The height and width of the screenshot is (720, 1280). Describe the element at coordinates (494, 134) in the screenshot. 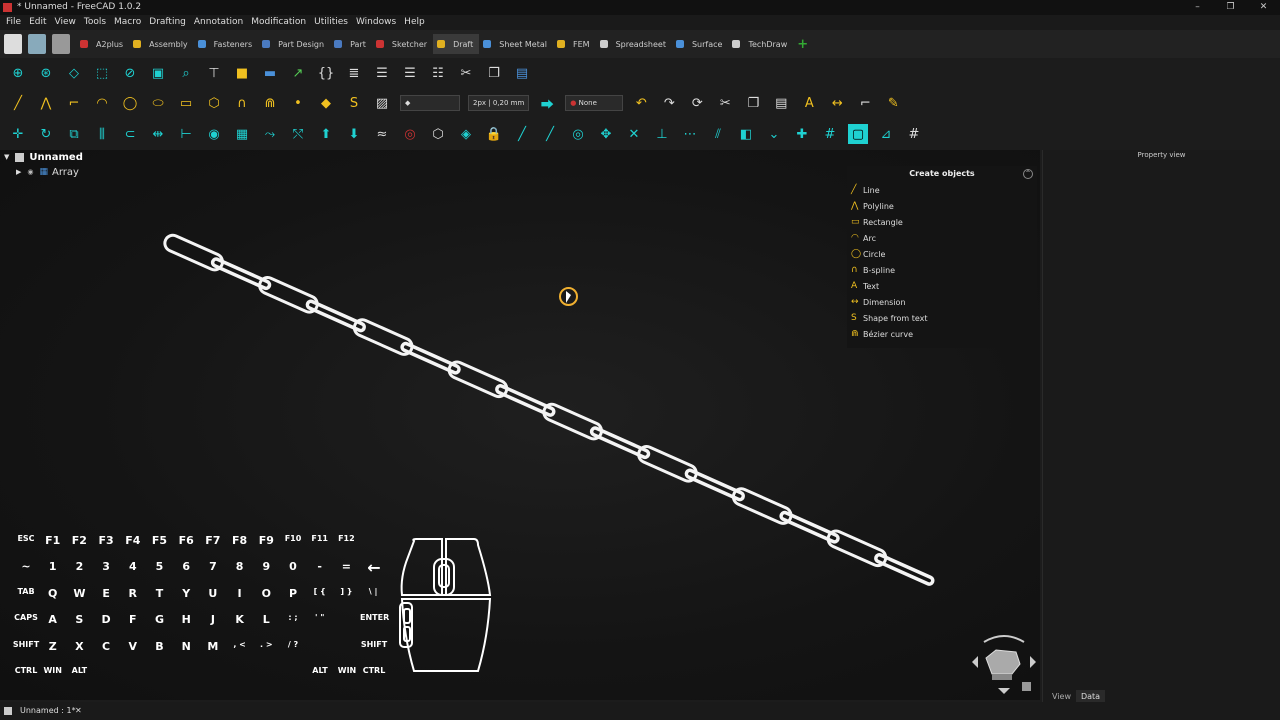

I see `snap-lock-icon: 🔒` at that location.